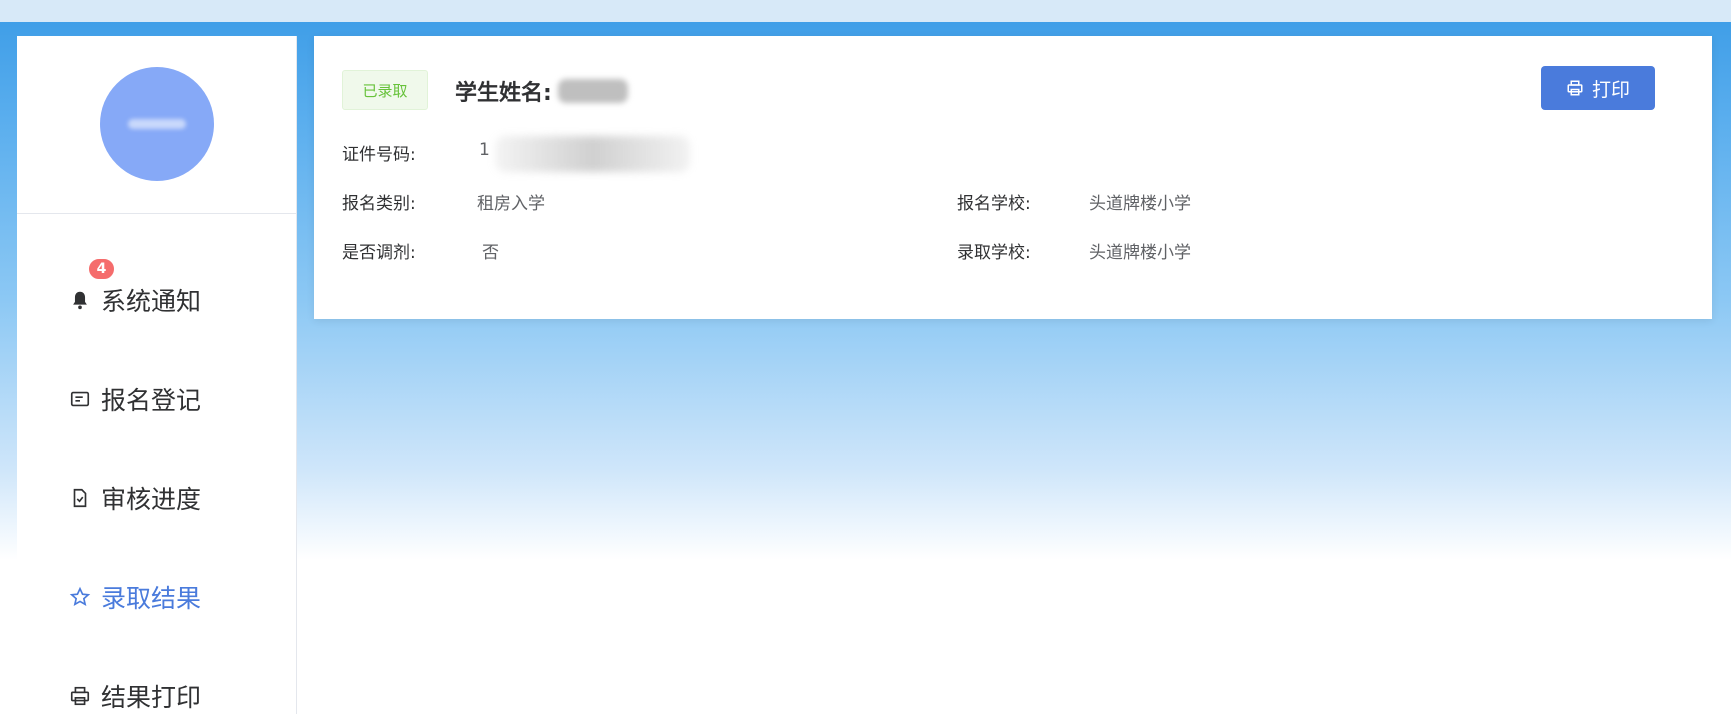 The image size is (1731, 714). What do you see at coordinates (80, 300) in the screenshot?
I see `bell-icon` at bounding box center [80, 300].